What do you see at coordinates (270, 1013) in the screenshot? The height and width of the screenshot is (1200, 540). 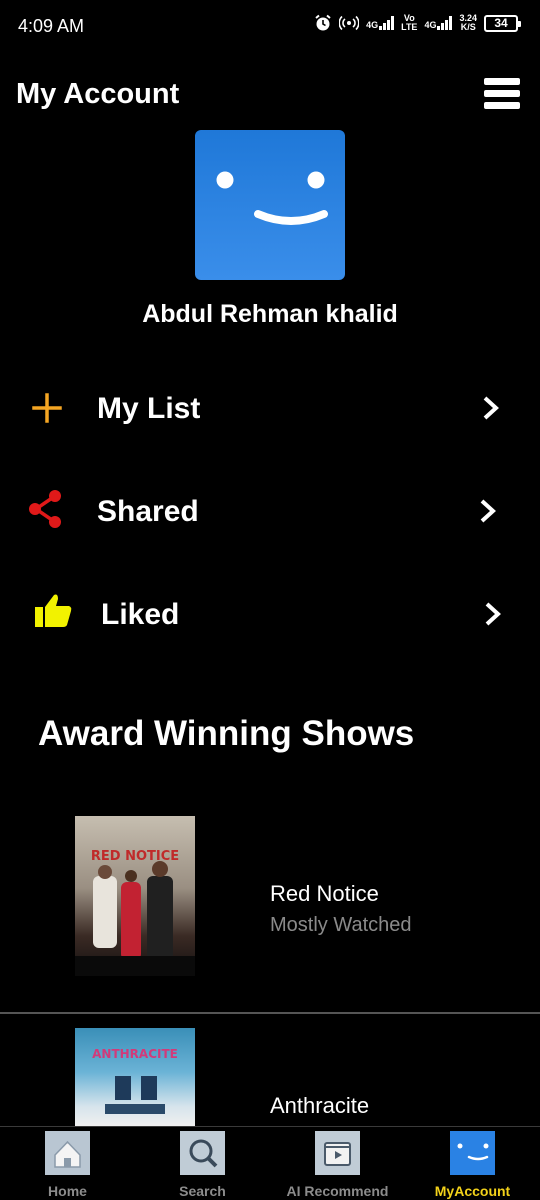 I see `divider` at bounding box center [270, 1013].